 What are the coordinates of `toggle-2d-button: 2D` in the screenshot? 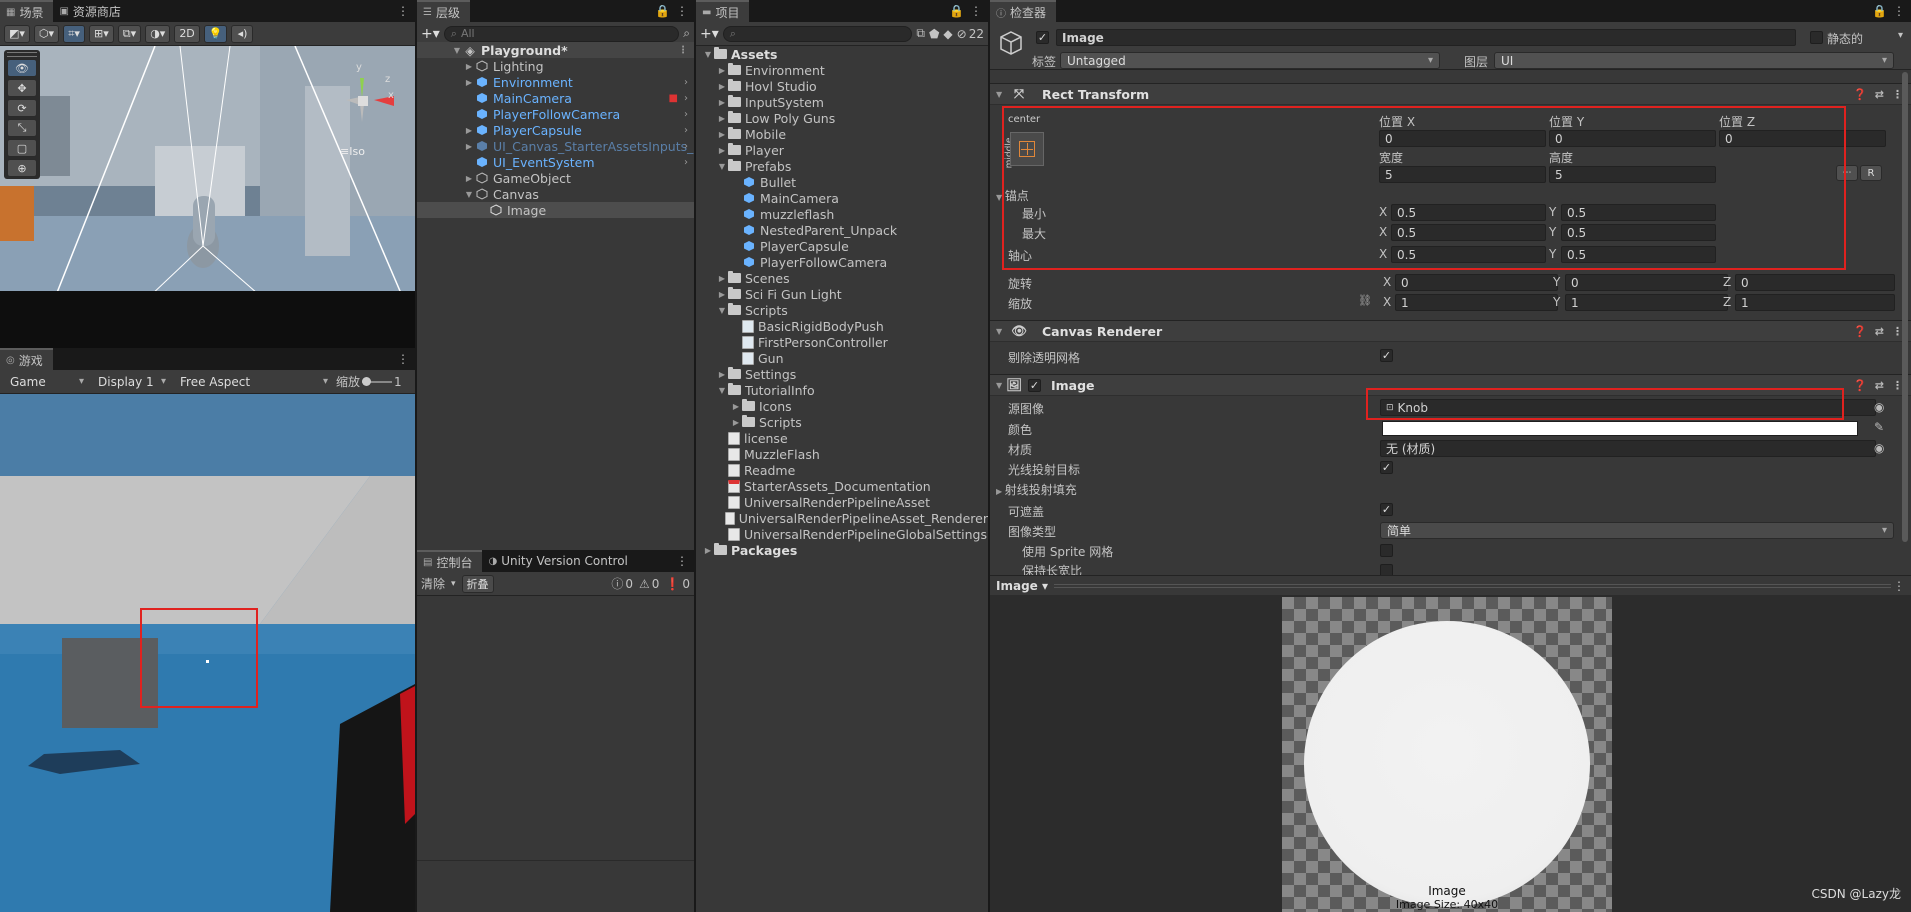 It's located at (187, 33).